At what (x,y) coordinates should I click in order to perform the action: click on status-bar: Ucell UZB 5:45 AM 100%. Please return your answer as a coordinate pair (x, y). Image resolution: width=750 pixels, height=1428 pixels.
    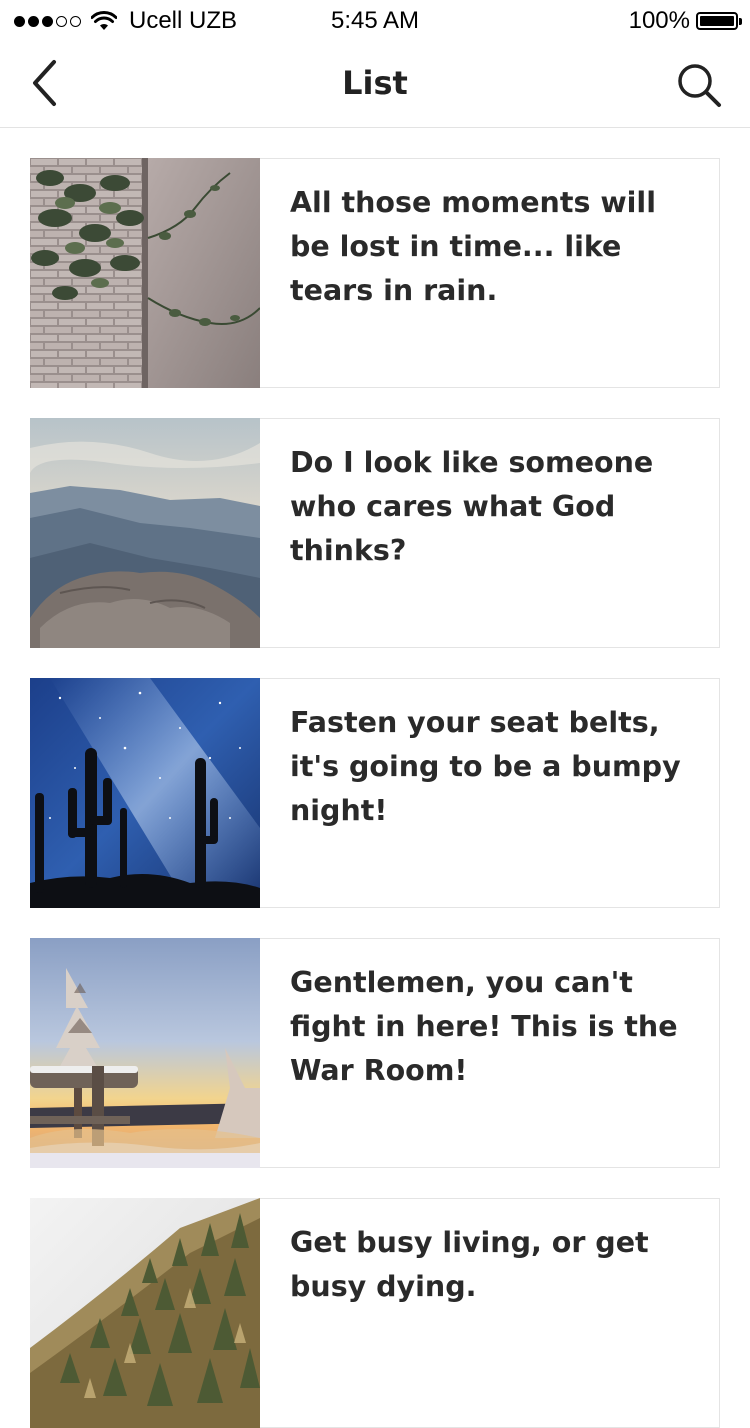
    Looking at the image, I should click on (375, 20).